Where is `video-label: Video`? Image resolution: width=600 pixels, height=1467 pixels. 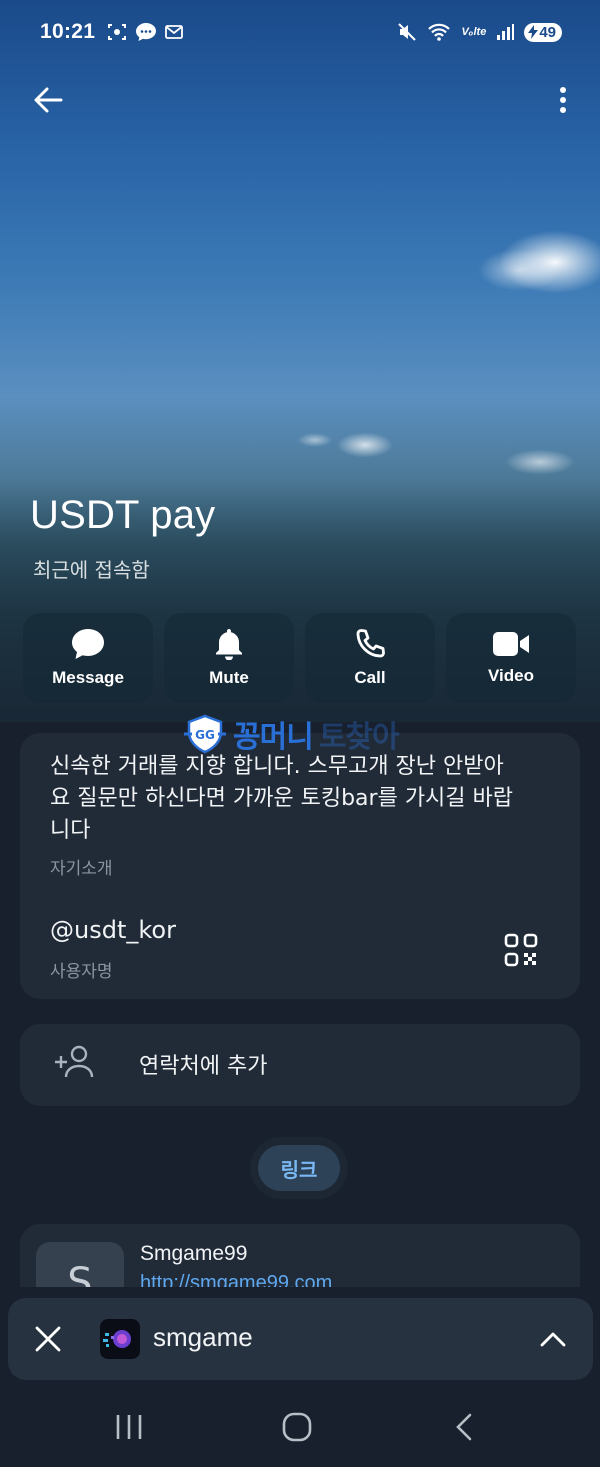 video-label: Video is located at coordinates (511, 675).